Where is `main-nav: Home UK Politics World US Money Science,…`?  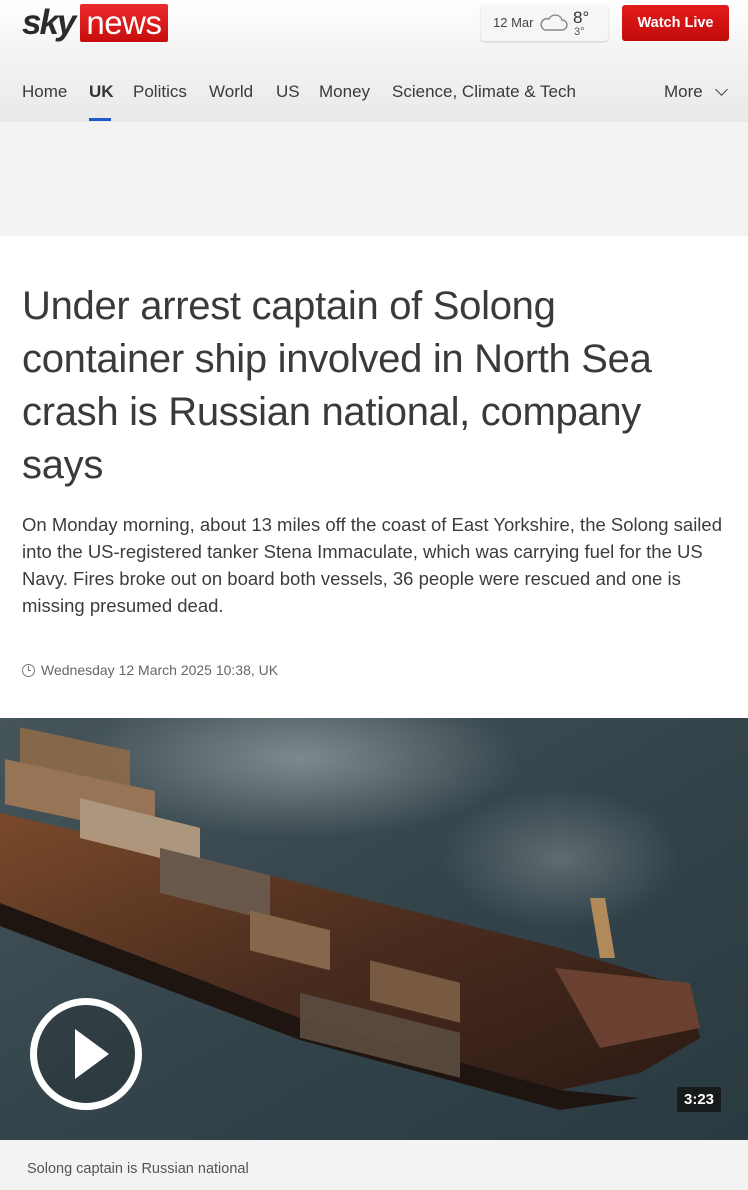 main-nav: Home UK Politics World US Money Science,… is located at coordinates (374, 96).